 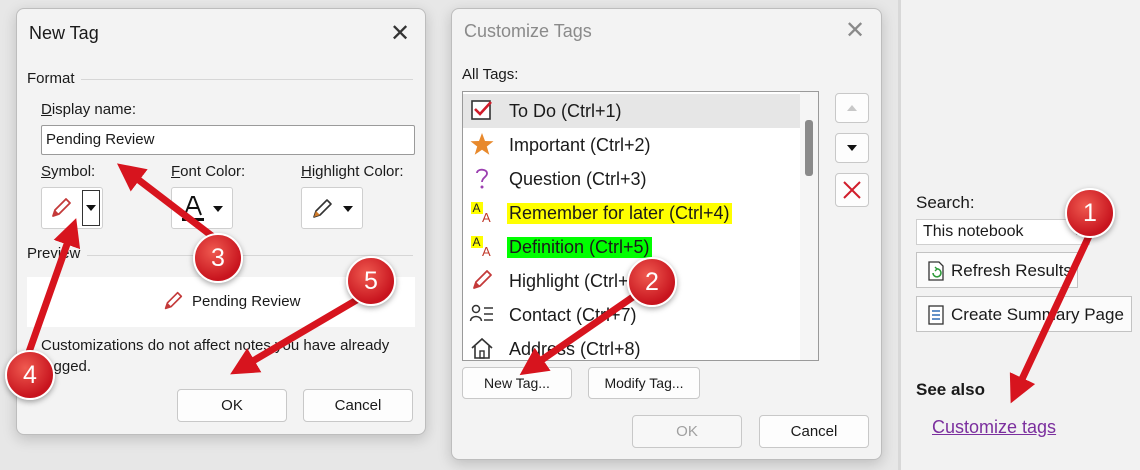 What do you see at coordinates (228, 140) in the screenshot?
I see `display-name-input: Pending Review` at bounding box center [228, 140].